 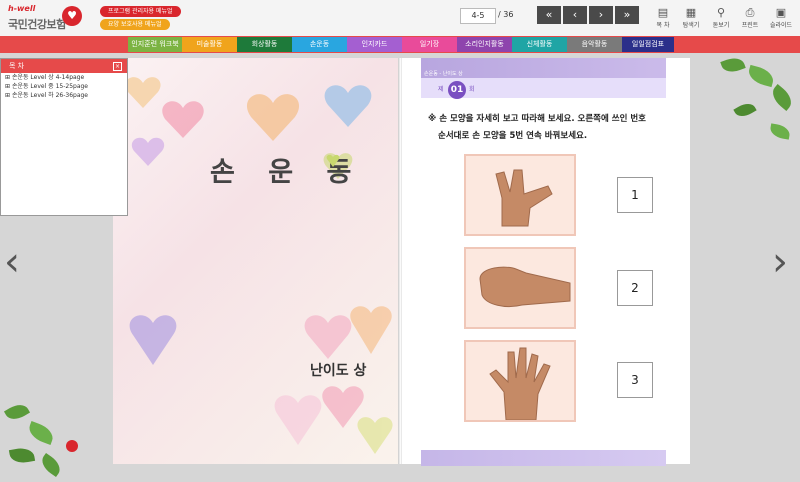 What do you see at coordinates (663, 12) in the screenshot?
I see `toc-icon: ▤` at bounding box center [663, 12].